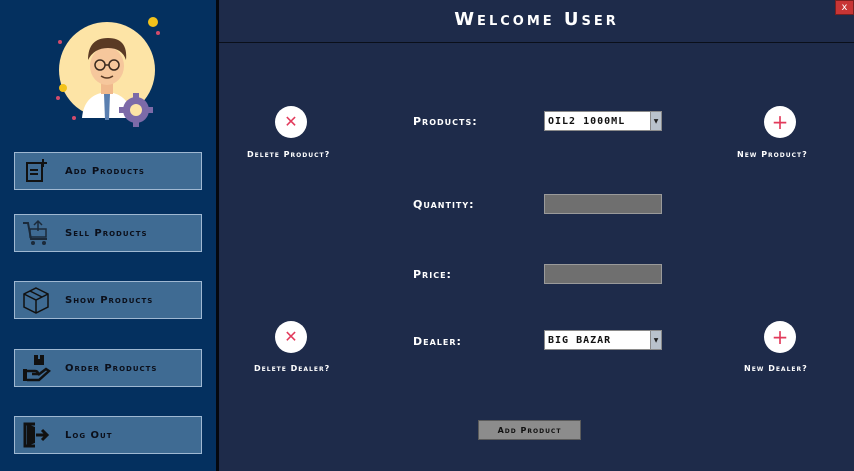 This screenshot has width=854, height=471. What do you see at coordinates (36, 233) in the screenshot?
I see `cart-icon` at bounding box center [36, 233].